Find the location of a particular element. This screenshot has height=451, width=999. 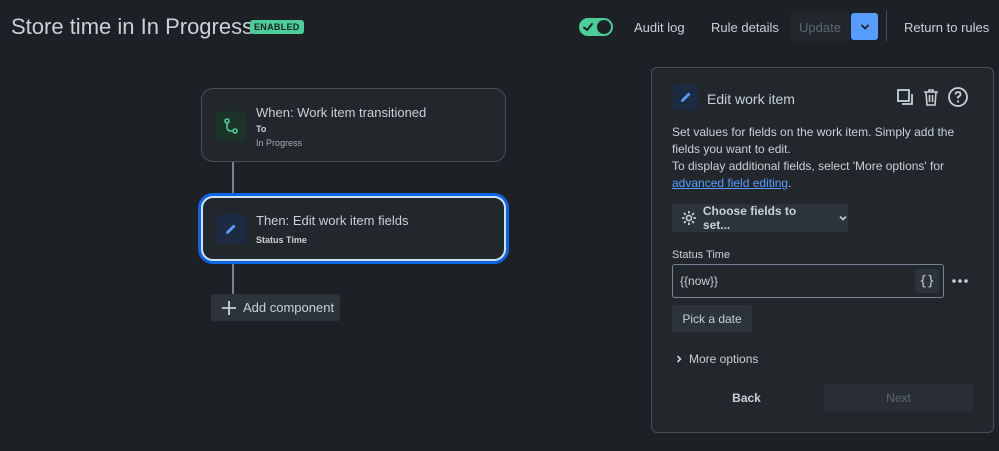

trigger-subtitle: To is located at coordinates (261, 129).